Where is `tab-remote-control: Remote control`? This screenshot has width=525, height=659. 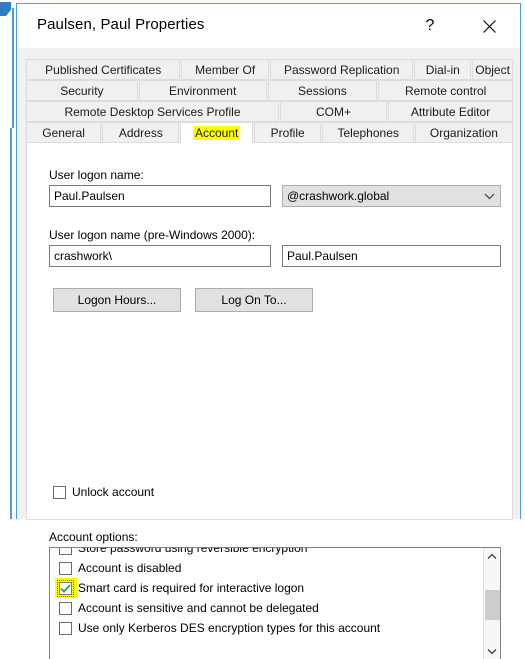 tab-remote-control: Remote control is located at coordinates (445, 90).